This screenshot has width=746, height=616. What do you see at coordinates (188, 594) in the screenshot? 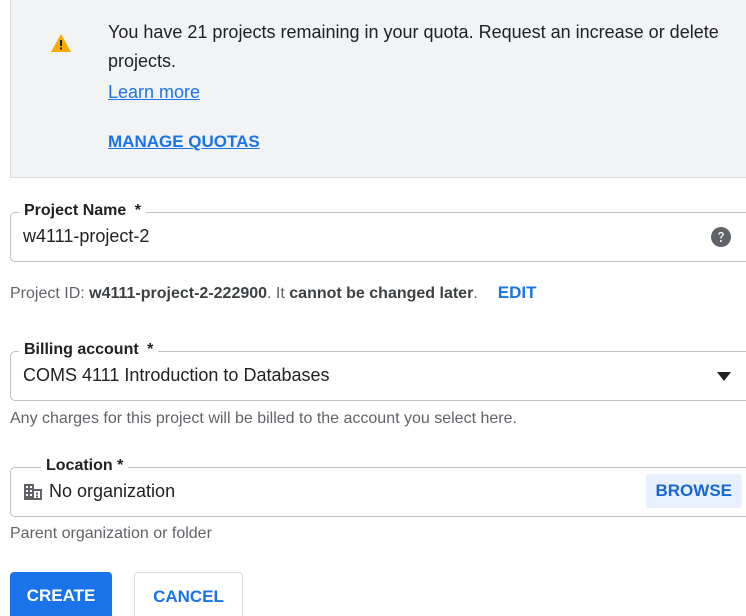
I see `cancel-button: CANCEL` at bounding box center [188, 594].